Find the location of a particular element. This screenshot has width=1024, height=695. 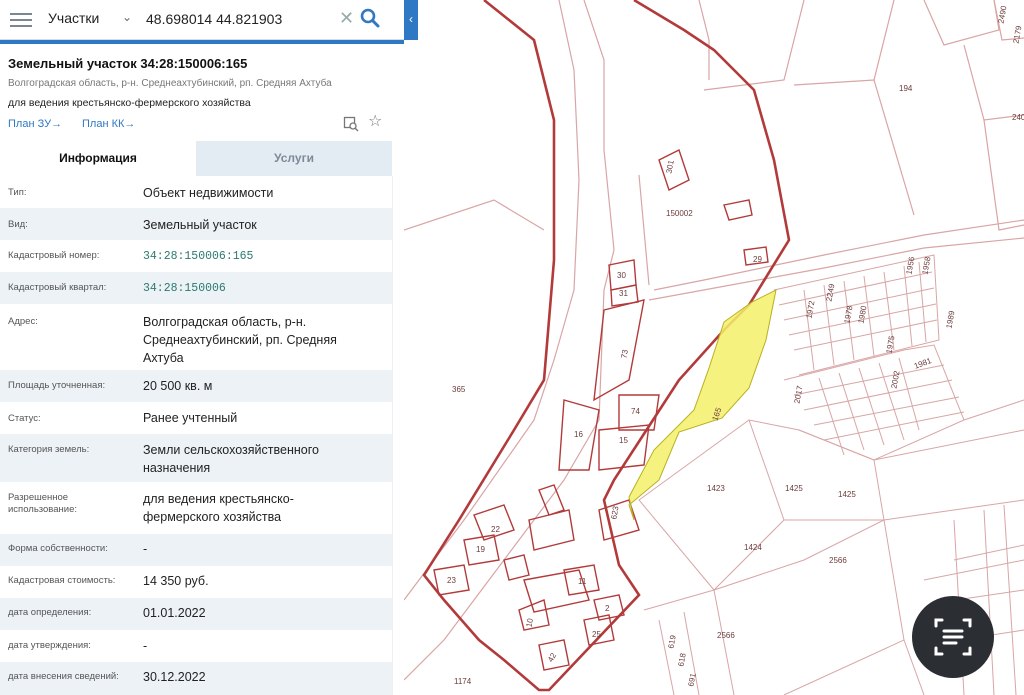

property-row: Тип: Объект недвижимости is located at coordinates (196, 192).